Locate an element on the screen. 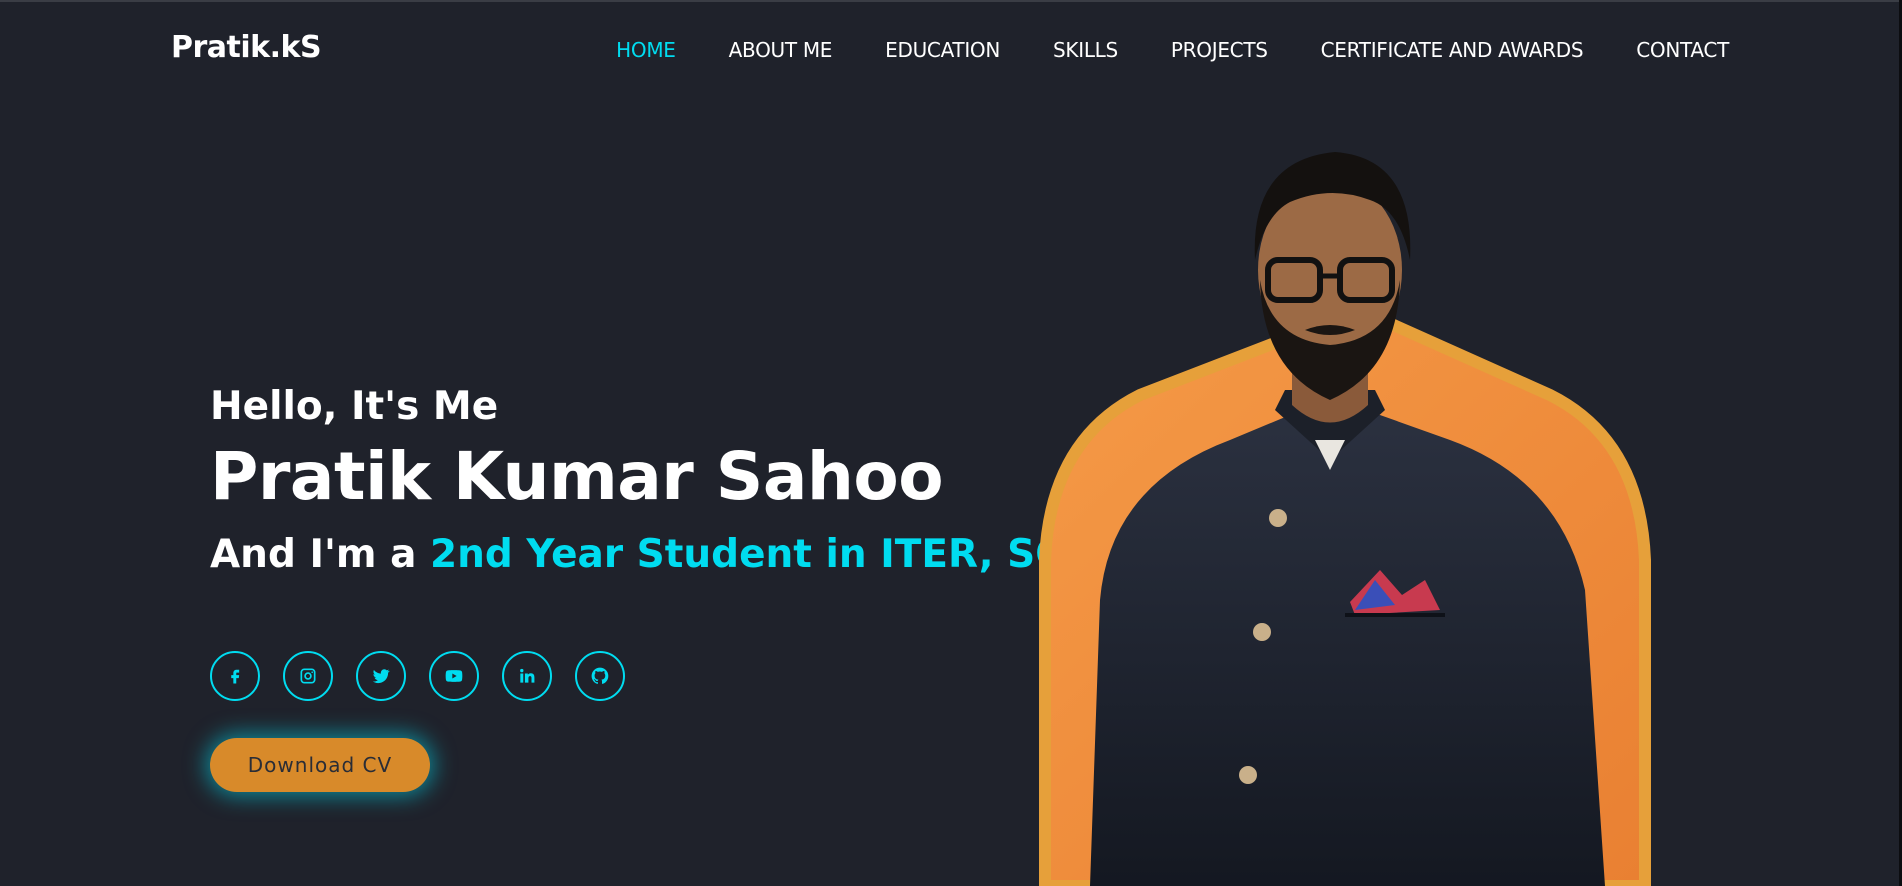  facebook-icon is located at coordinates (235, 676).